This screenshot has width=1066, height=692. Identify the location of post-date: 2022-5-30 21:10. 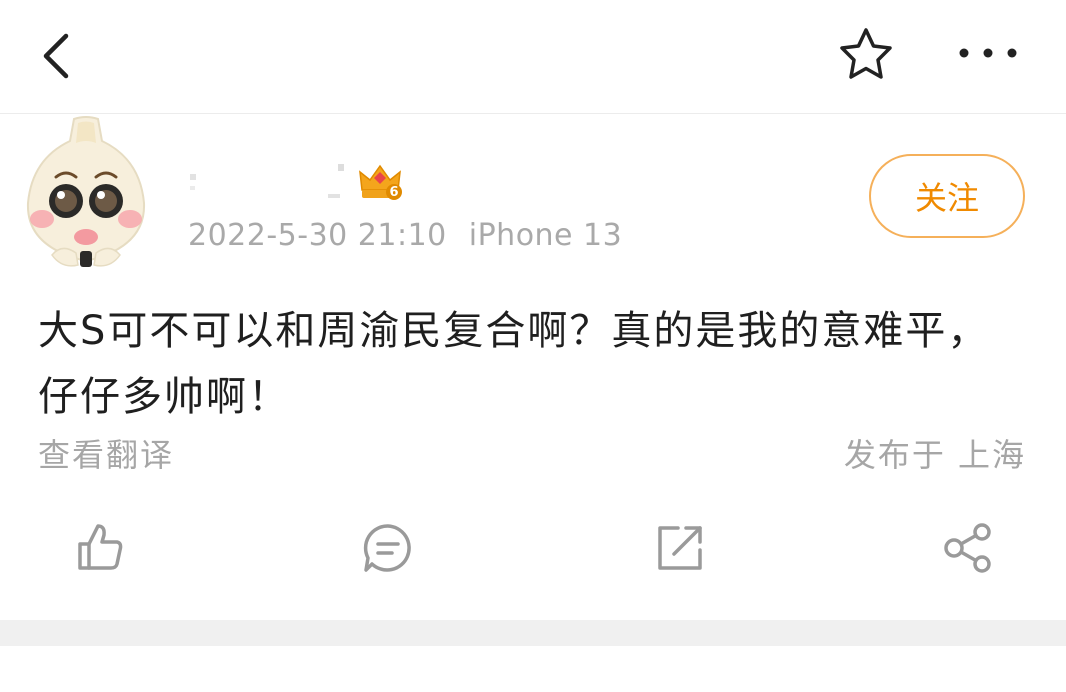
(317, 235).